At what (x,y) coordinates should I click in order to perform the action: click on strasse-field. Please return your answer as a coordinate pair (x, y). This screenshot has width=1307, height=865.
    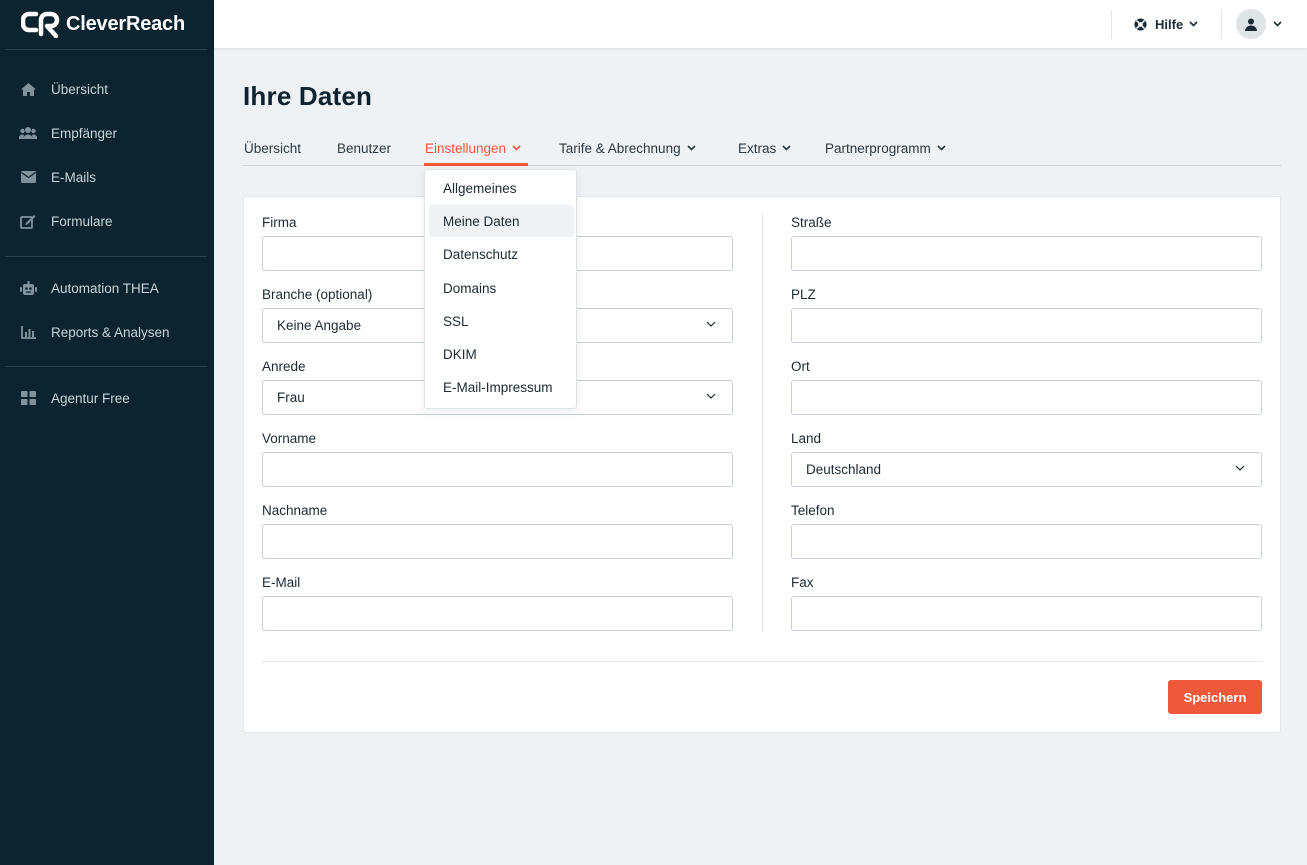
    Looking at the image, I should click on (1026, 253).